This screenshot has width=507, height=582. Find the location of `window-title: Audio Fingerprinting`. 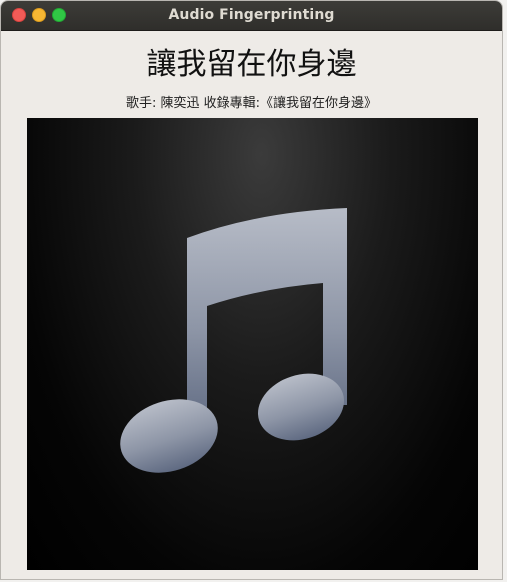

window-title: Audio Fingerprinting is located at coordinates (251, 15).